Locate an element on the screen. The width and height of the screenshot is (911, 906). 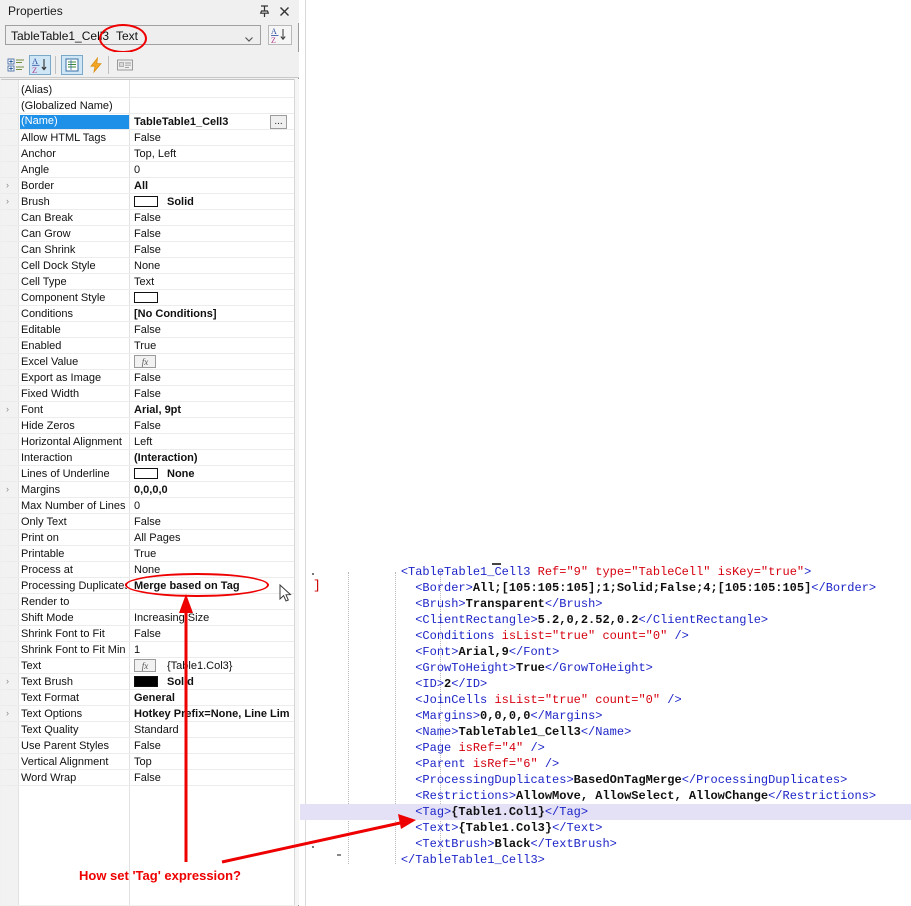
property-row: Text fx {Table1.Col3} is located at coordinates (147, 666).